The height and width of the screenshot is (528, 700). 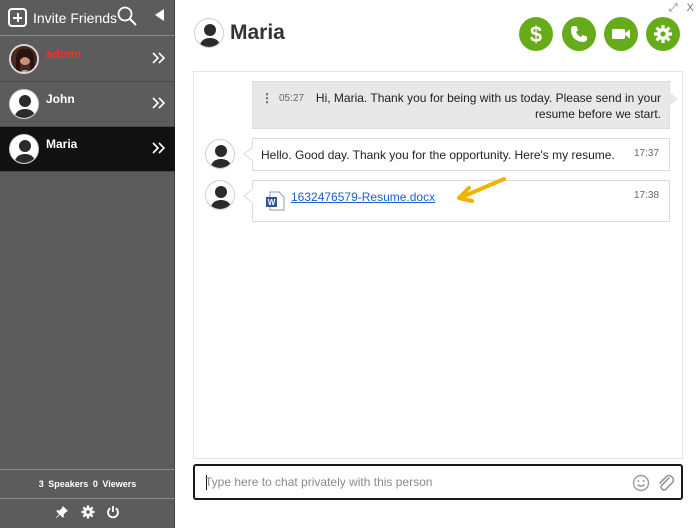 What do you see at coordinates (95, 484) in the screenshot?
I see `viewers-count: 0` at bounding box center [95, 484].